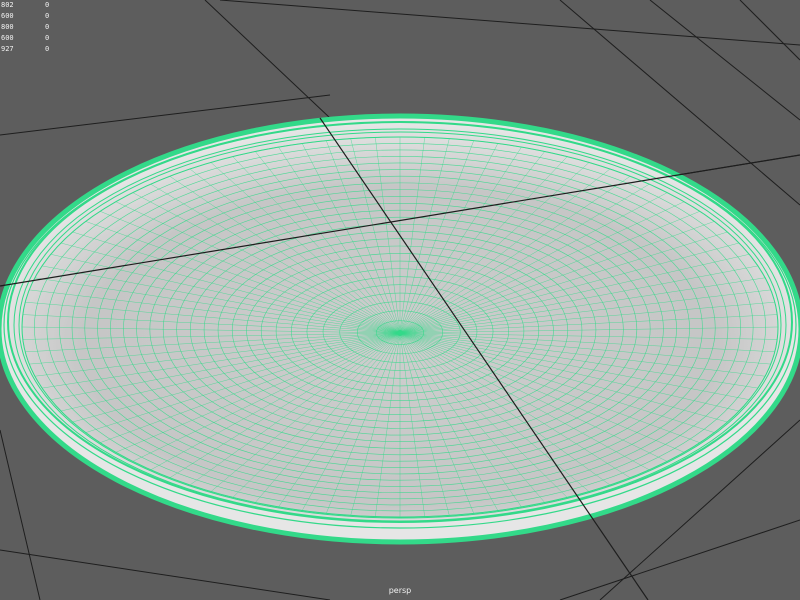  What do you see at coordinates (7, 49) in the screenshot?
I see `hud-value: 927` at bounding box center [7, 49].